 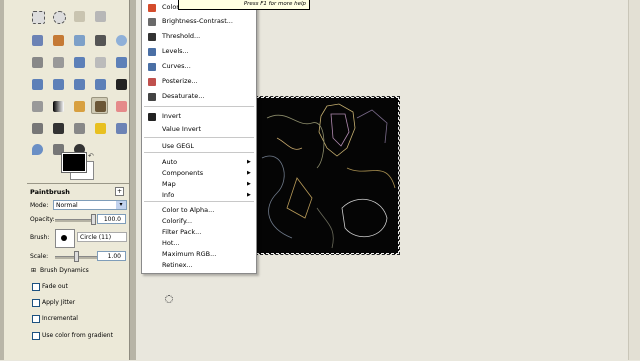 I want to click on rotate-tool, so click(x=121, y=62).